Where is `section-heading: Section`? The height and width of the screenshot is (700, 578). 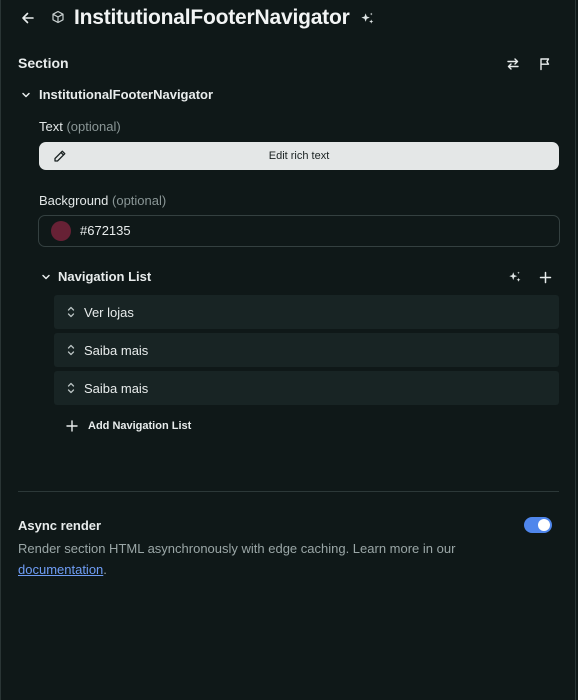 section-heading: Section is located at coordinates (43, 63).